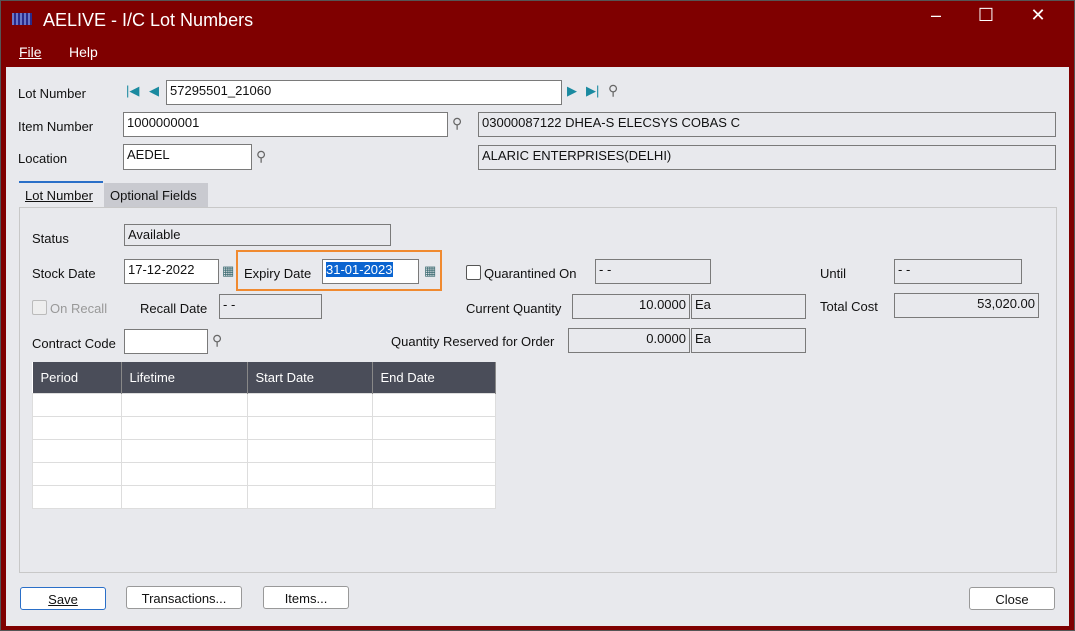  What do you see at coordinates (217, 340) in the screenshot?
I see `contract-finder-icon: ⚲` at bounding box center [217, 340].